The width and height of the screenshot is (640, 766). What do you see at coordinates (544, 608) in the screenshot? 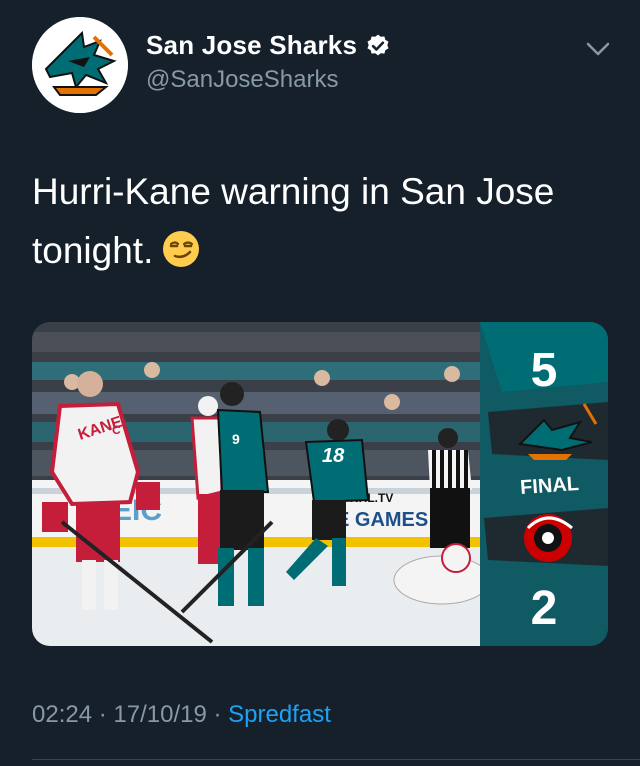
I see `score-away: 2` at bounding box center [544, 608].